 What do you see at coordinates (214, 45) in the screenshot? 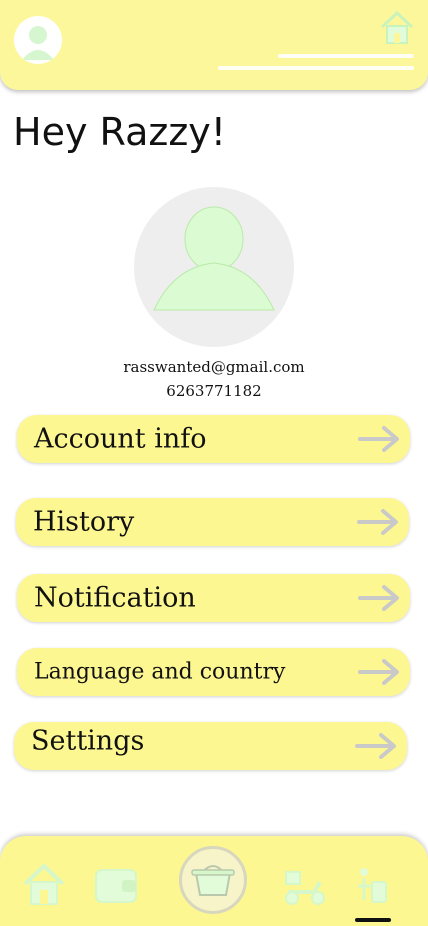
I see `top-bar` at bounding box center [214, 45].